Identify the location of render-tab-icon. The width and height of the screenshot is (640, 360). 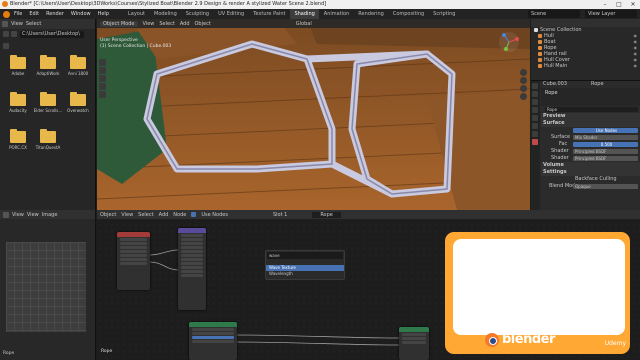
(535, 94).